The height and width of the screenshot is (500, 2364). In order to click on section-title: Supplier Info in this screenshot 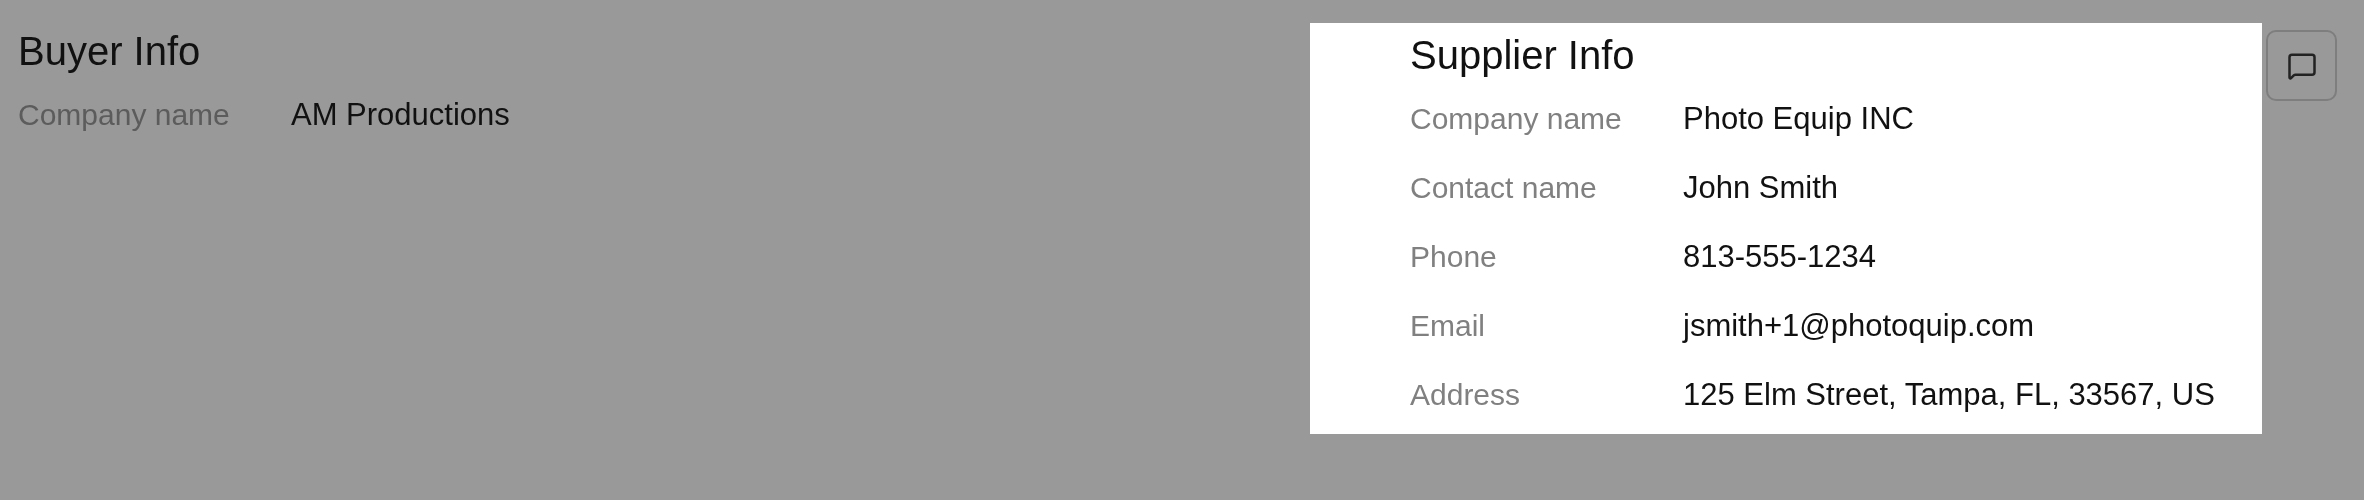, I will do `click(1522, 55)`.